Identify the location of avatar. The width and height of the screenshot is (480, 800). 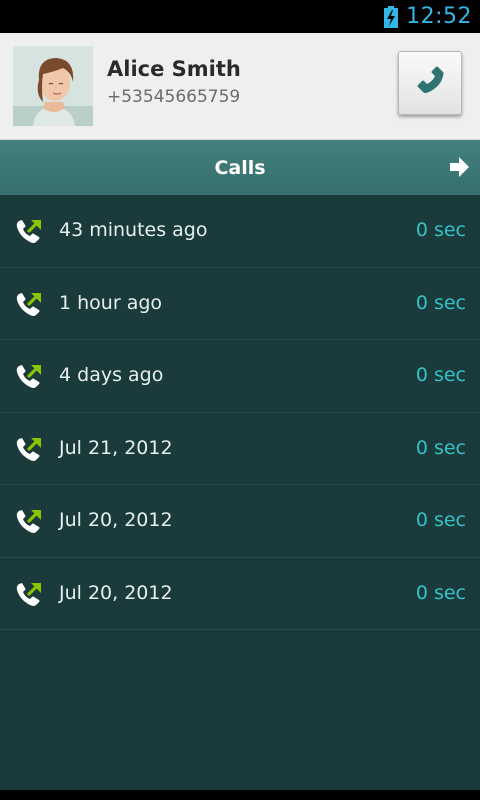
(53, 86).